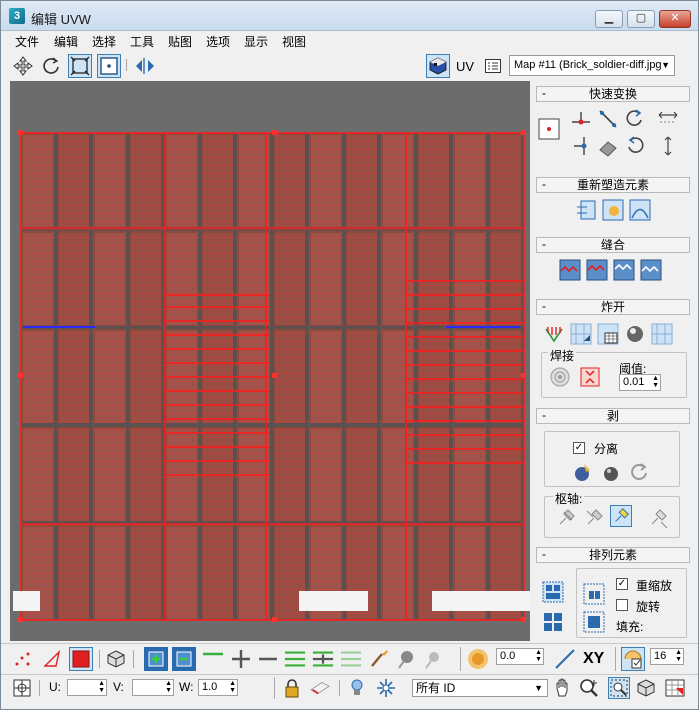 This screenshot has width=699, height=710. What do you see at coordinates (581, 334) in the screenshot?
I see `detach-edge-verts-icon` at bounding box center [581, 334].